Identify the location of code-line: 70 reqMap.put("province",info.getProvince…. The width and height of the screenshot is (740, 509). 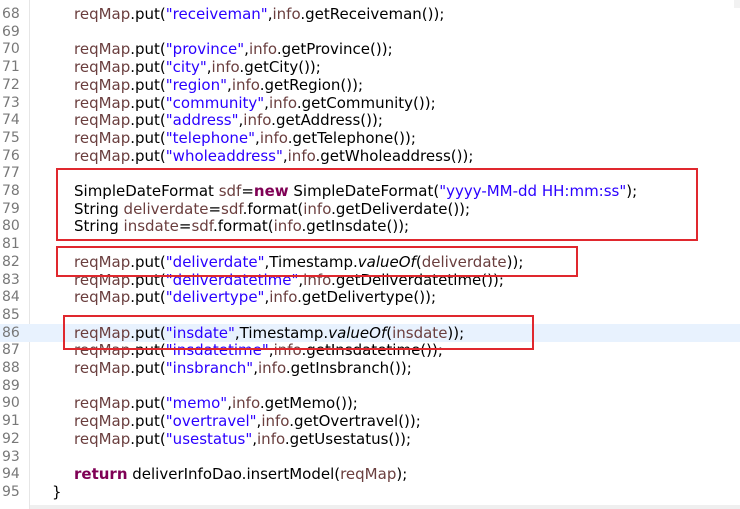
(370, 49).